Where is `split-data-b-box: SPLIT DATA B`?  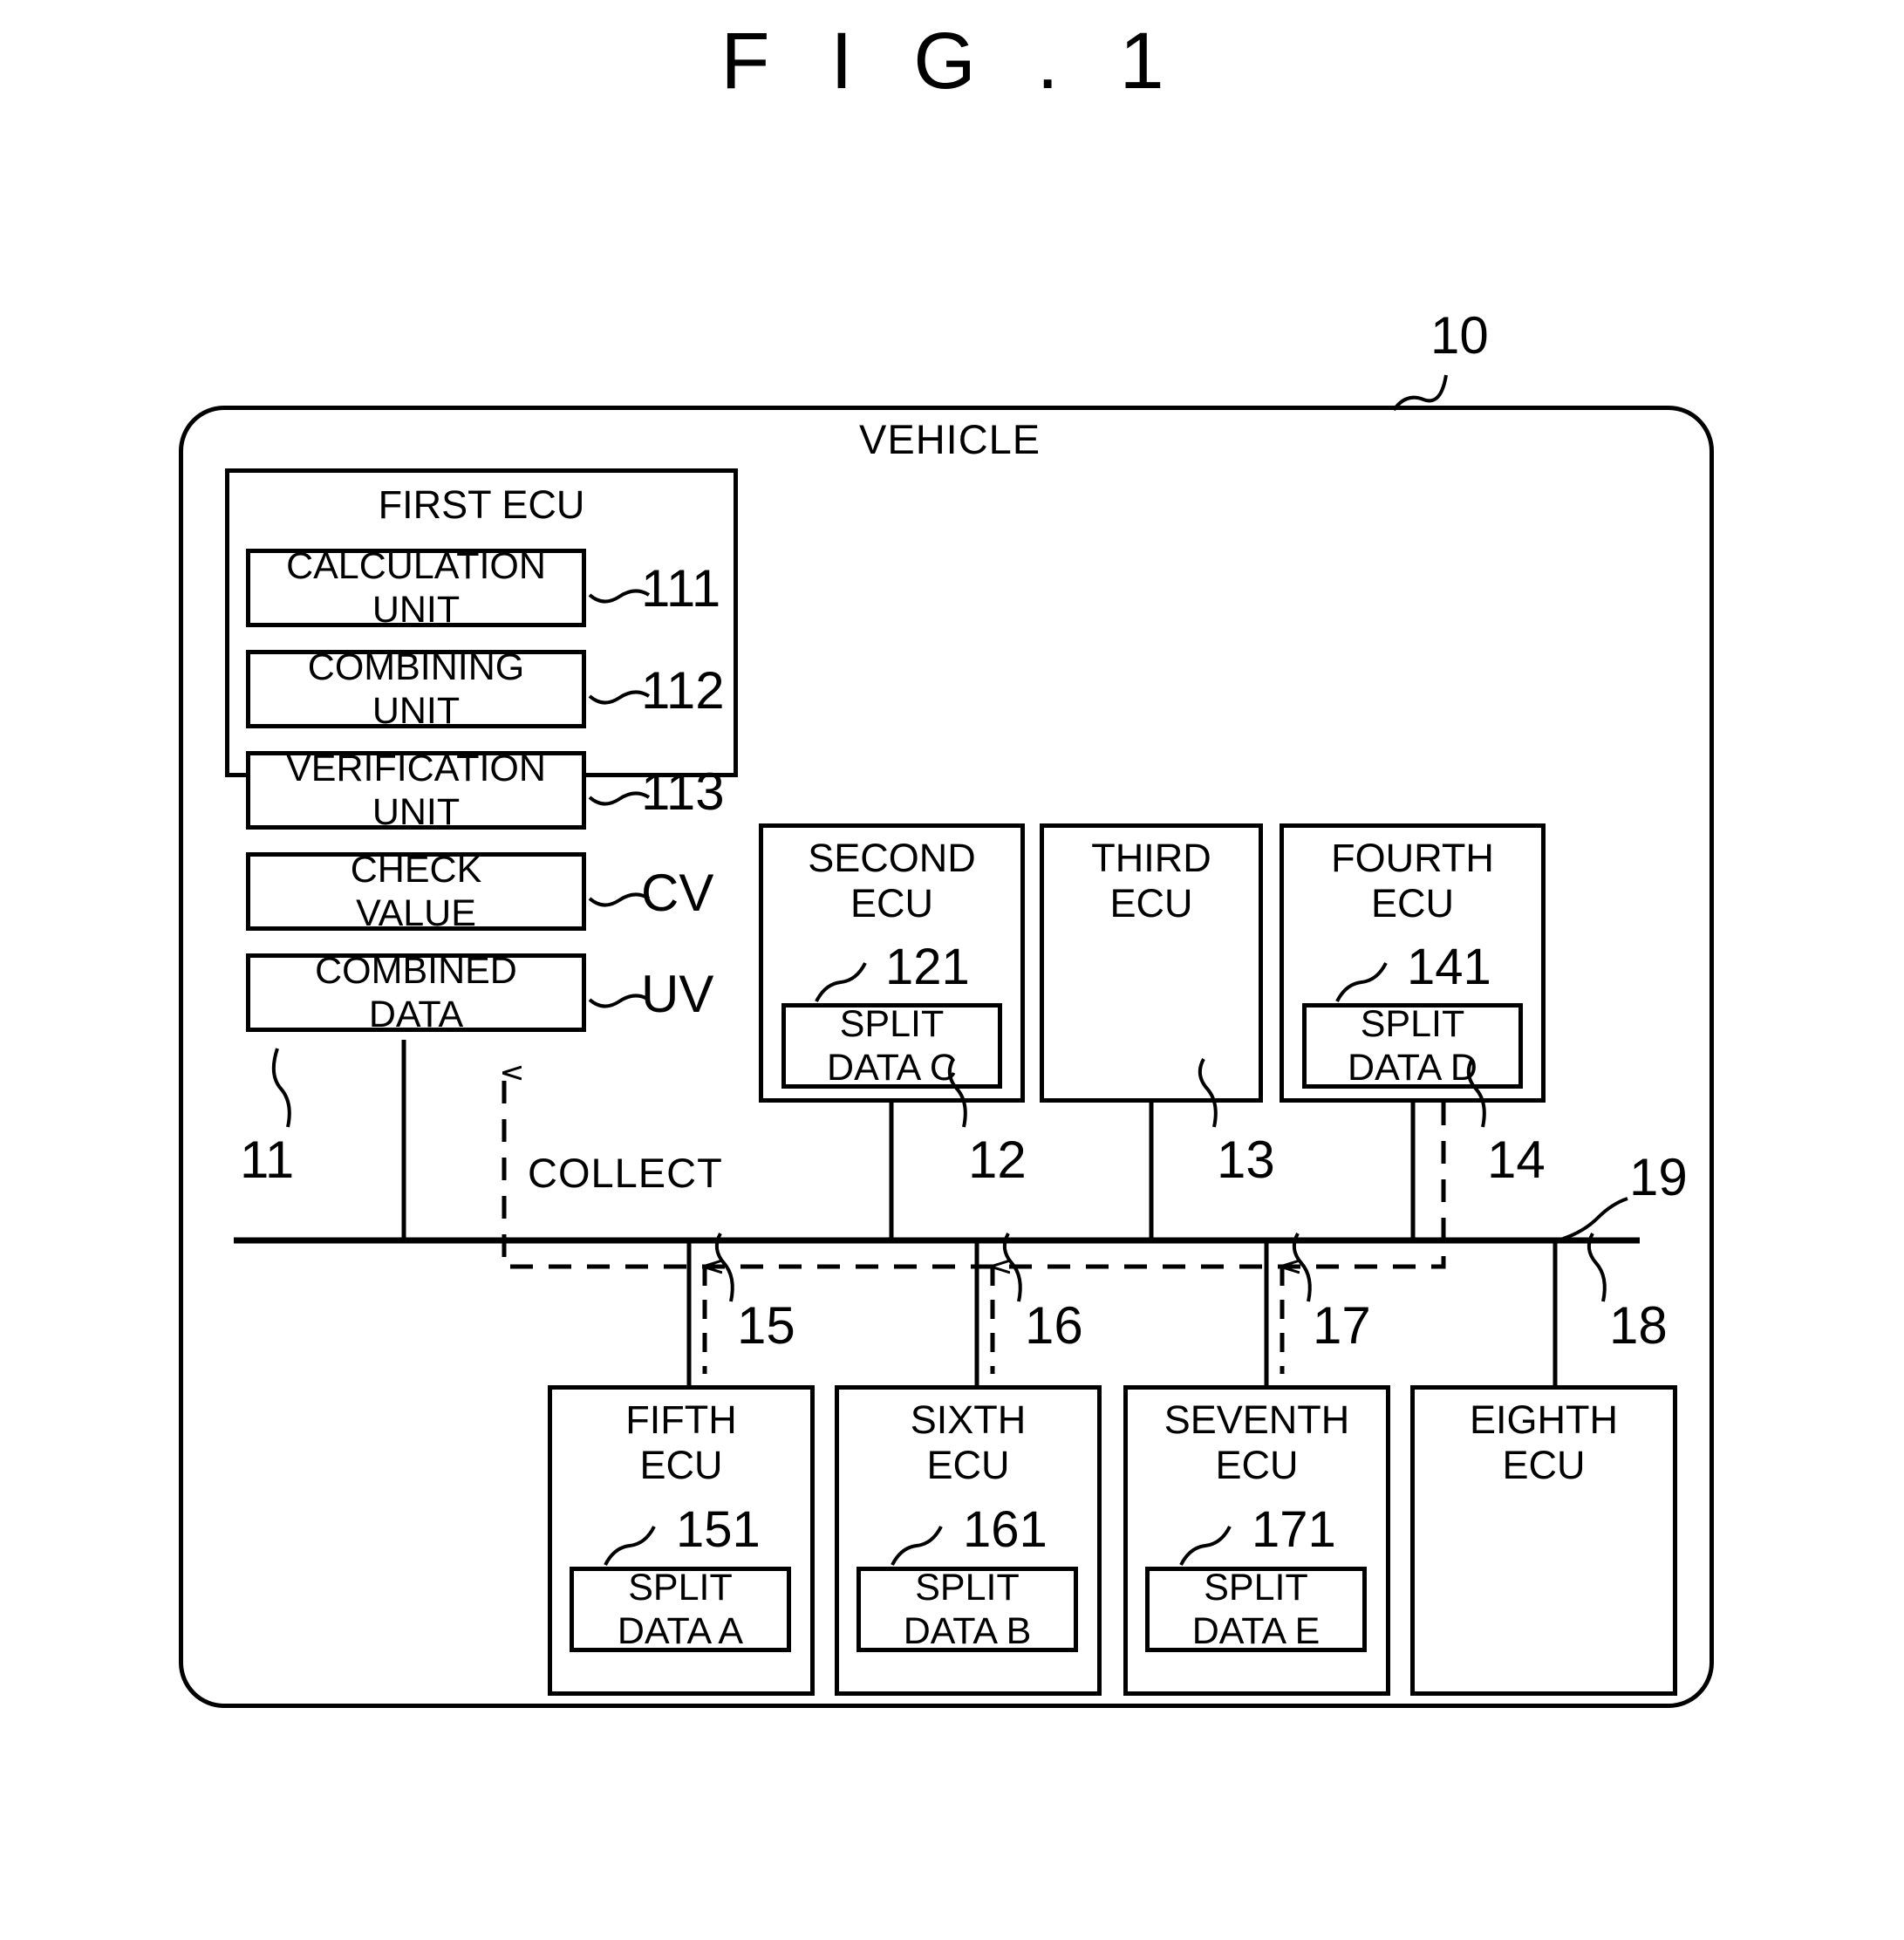
split-data-b-box: SPLIT DATA B is located at coordinates (967, 1609).